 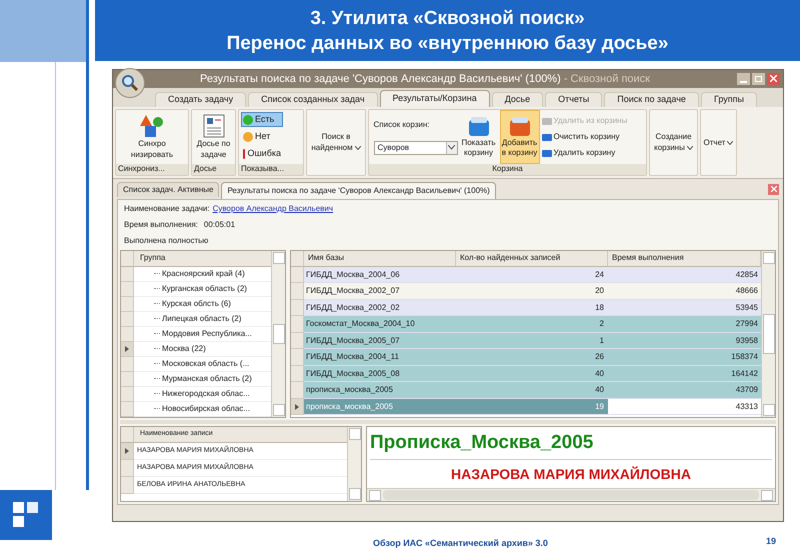 What do you see at coordinates (602, 324) in the screenshot?
I see `table-cell: 2` at bounding box center [602, 324].